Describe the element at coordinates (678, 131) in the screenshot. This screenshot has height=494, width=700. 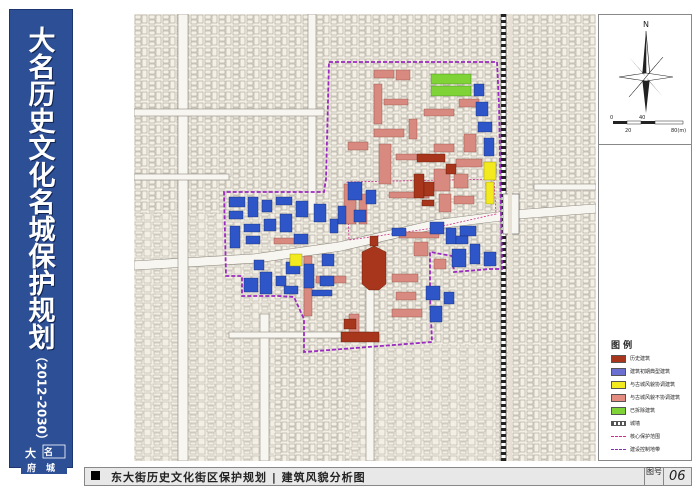
I see `scale-label: 80(m)` at that location.